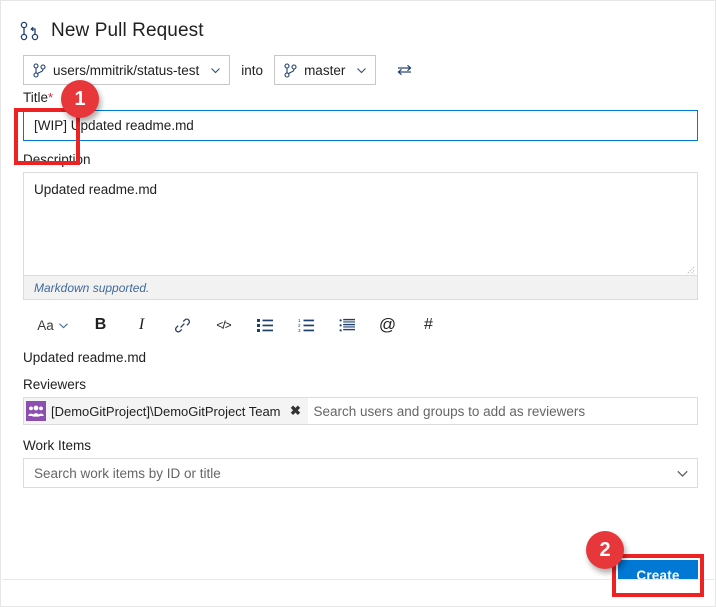 This screenshot has height=607, width=716. What do you see at coordinates (51, 97) in the screenshot?
I see `required-asterisk: *` at bounding box center [51, 97].